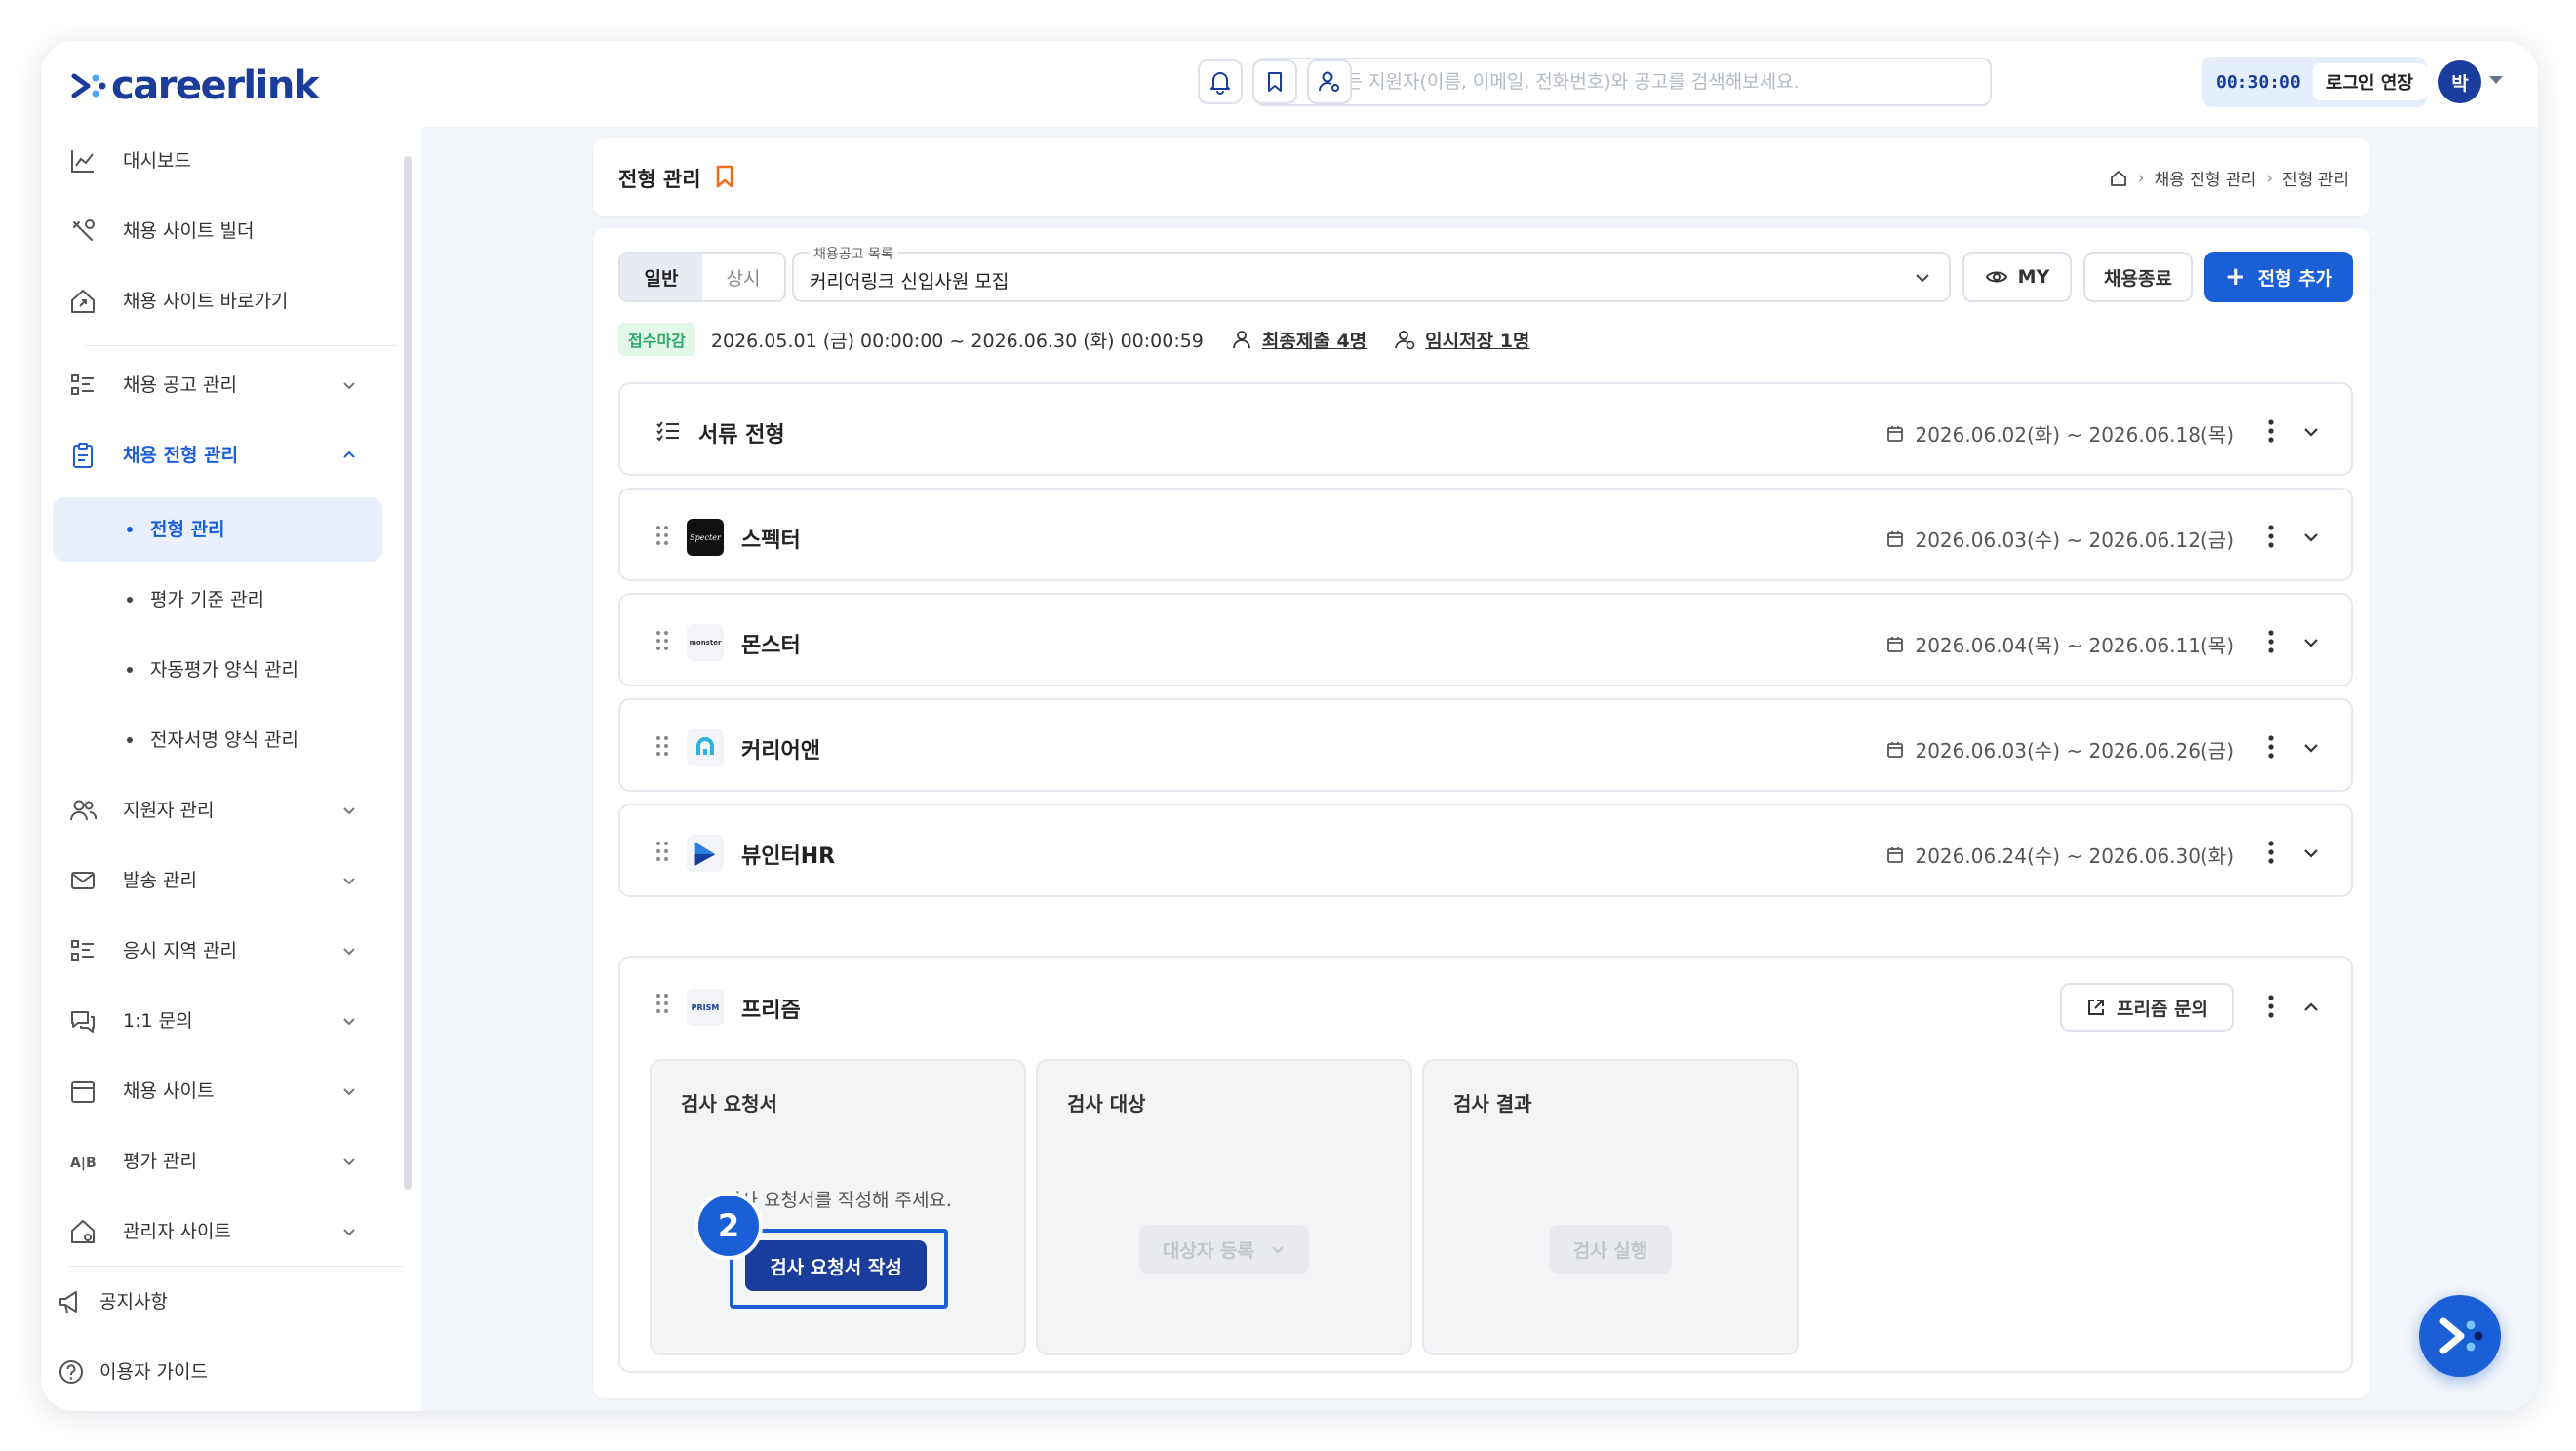  Describe the element at coordinates (2017, 277) in the screenshot. I see `my-filter-button: MY` at that location.